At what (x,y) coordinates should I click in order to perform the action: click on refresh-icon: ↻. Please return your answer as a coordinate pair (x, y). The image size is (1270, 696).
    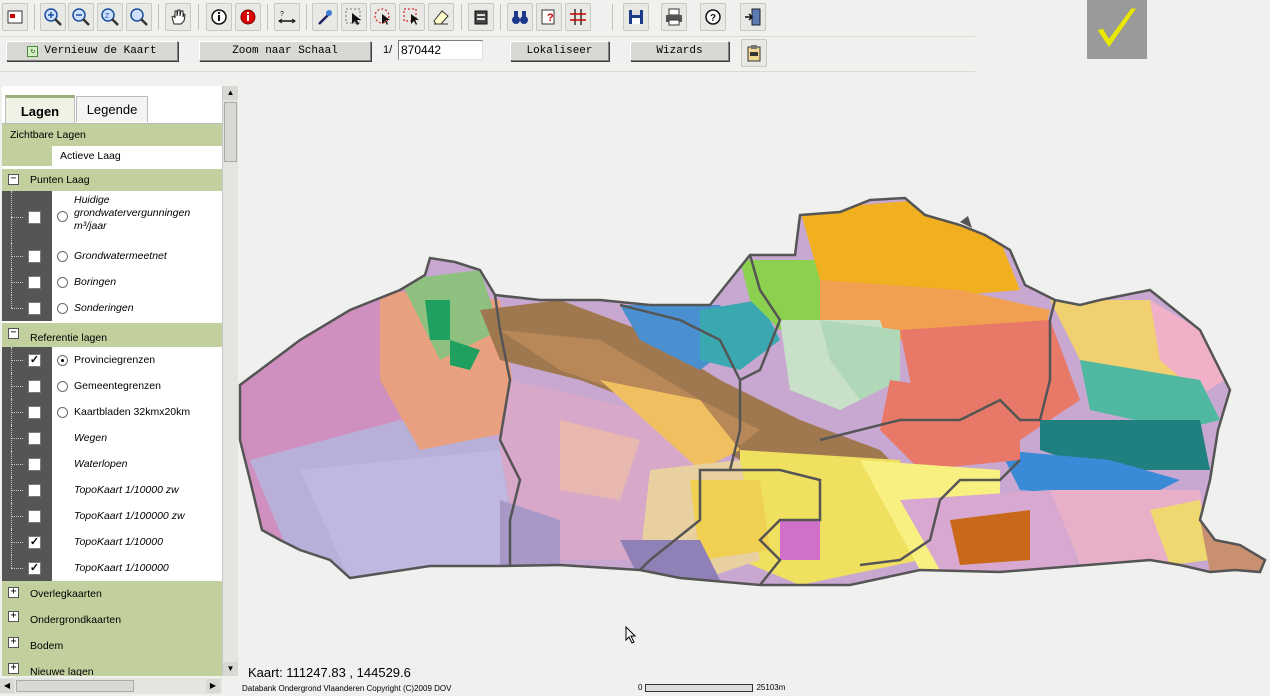
    Looking at the image, I should click on (33, 51).